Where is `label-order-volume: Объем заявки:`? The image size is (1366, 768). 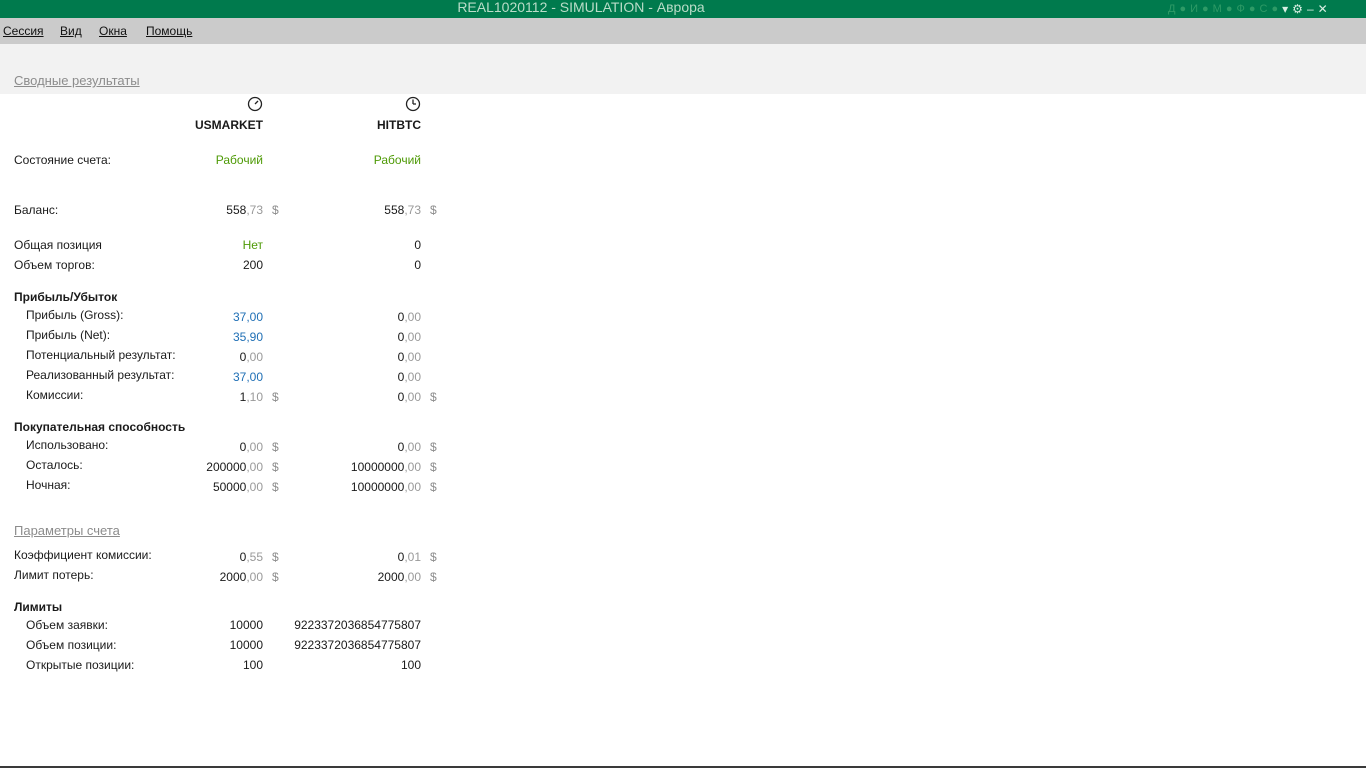
label-order-volume: Объем заявки: is located at coordinates (67, 625).